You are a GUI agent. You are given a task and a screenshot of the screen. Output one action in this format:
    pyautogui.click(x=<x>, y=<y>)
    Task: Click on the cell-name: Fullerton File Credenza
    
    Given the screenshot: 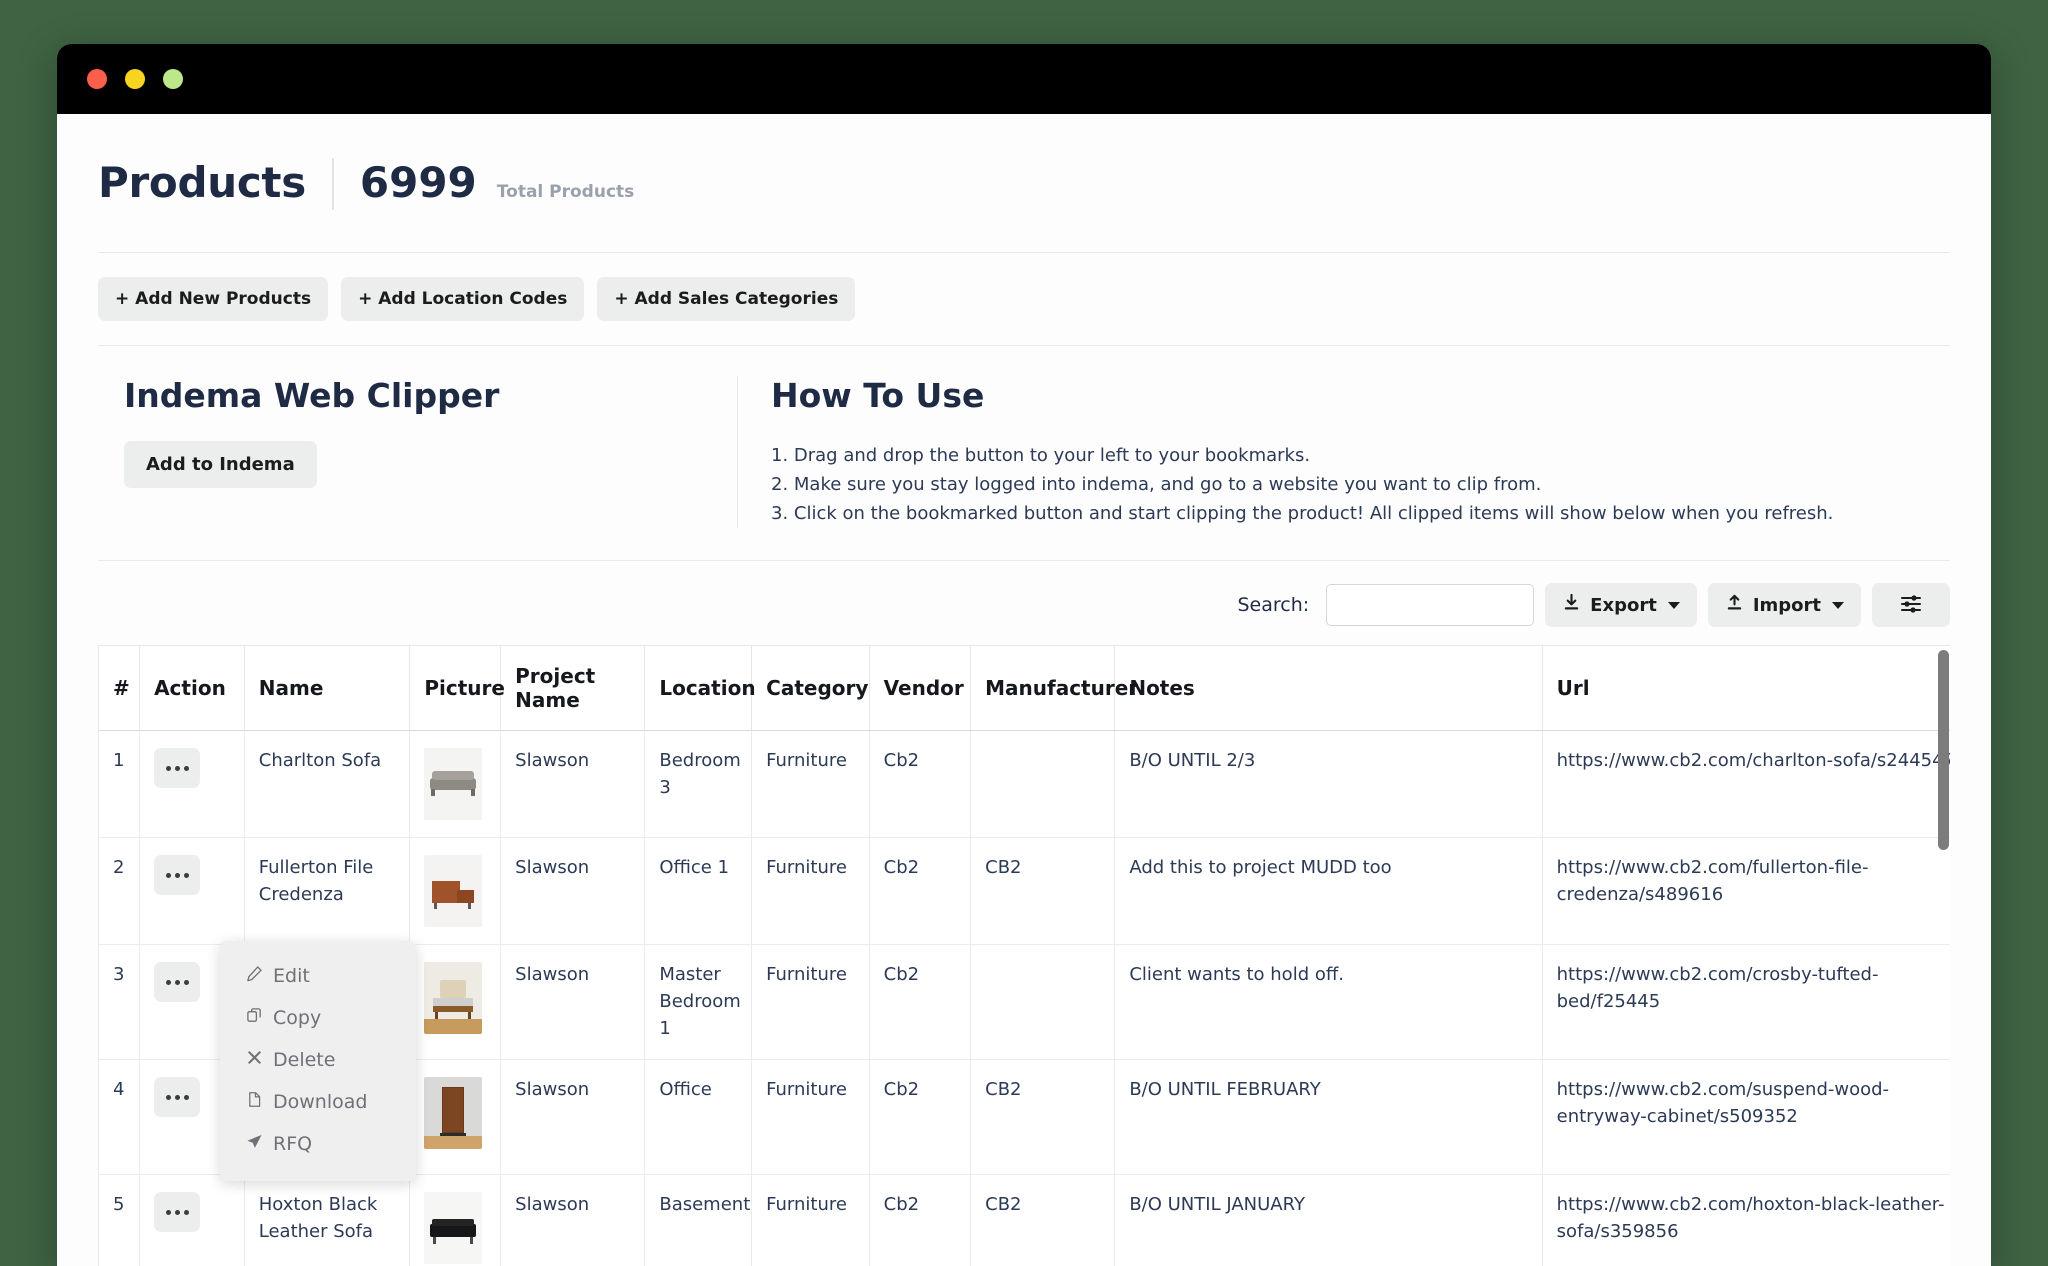 What is the action you would take?
    pyautogui.click(x=327, y=891)
    